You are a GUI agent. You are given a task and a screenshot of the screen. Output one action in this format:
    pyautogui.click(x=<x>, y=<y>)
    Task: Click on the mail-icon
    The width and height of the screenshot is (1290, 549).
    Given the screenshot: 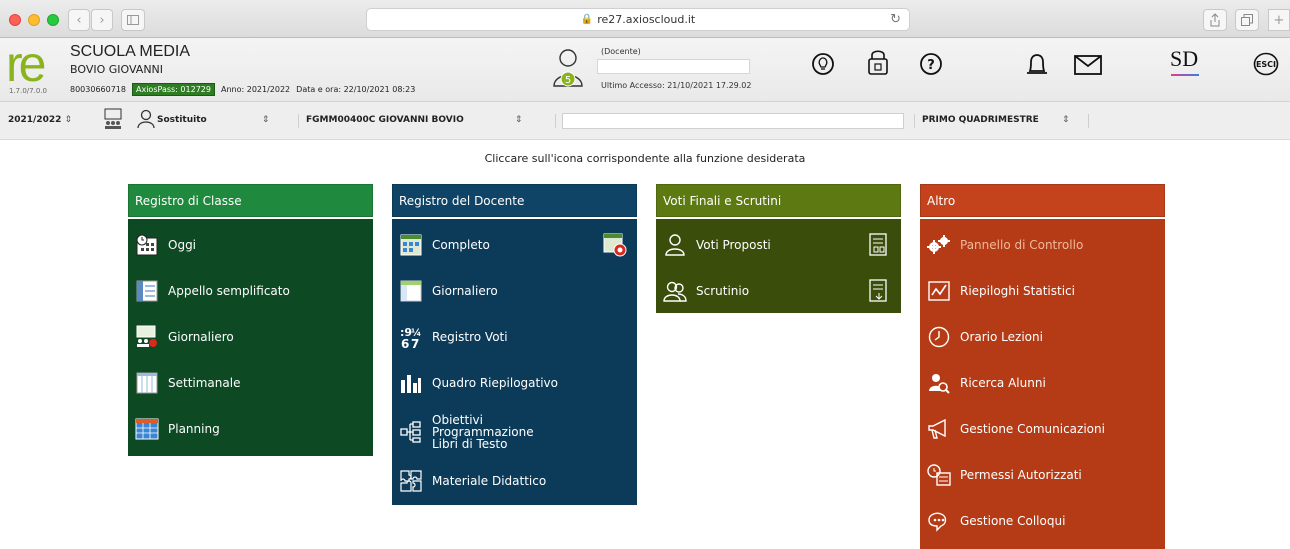 What is the action you would take?
    pyautogui.click(x=1088, y=65)
    